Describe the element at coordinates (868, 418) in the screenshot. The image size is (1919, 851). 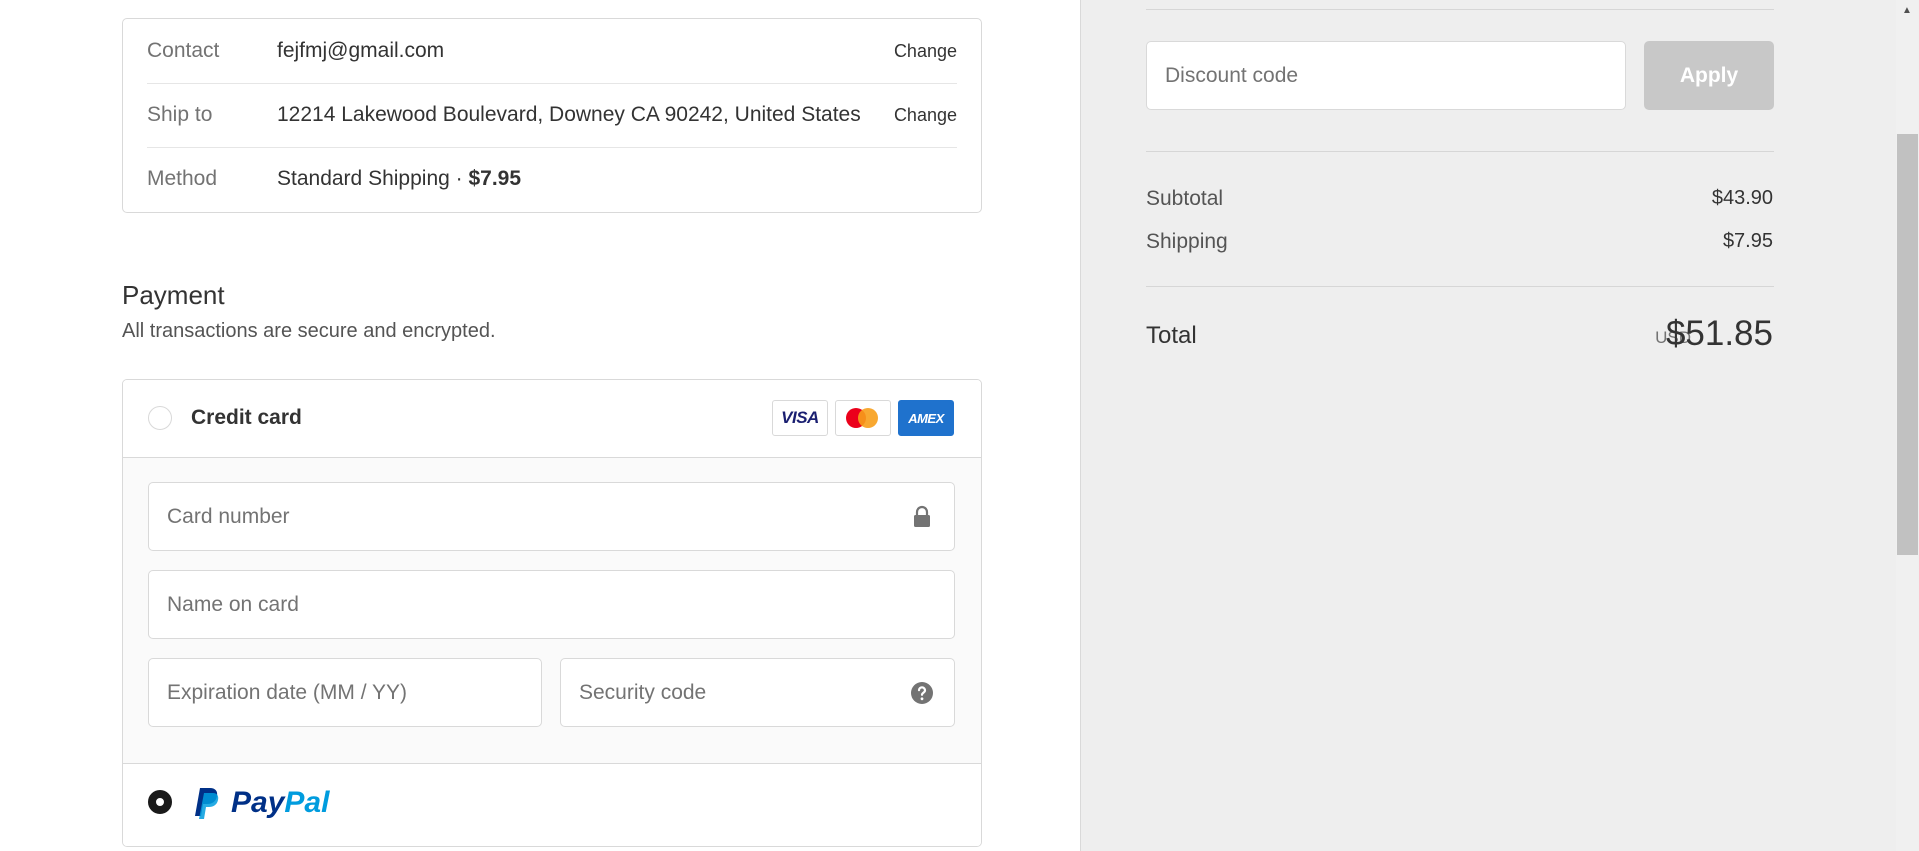
I see `mastercard-orange-circle` at that location.